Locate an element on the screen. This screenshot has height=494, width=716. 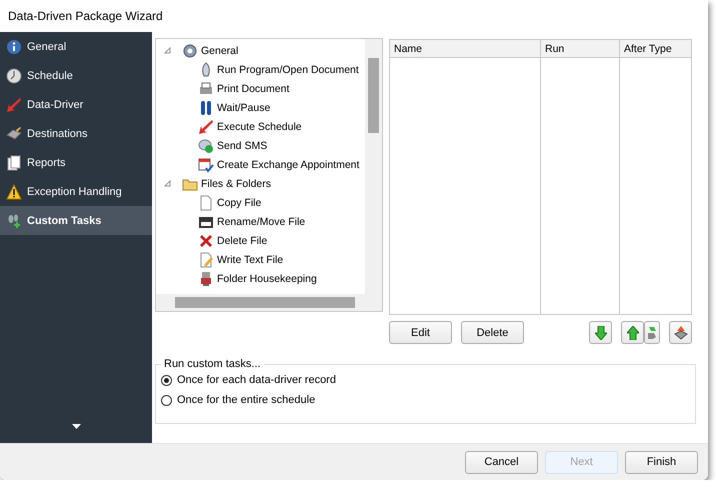
edit-button: Edit is located at coordinates (420, 332).